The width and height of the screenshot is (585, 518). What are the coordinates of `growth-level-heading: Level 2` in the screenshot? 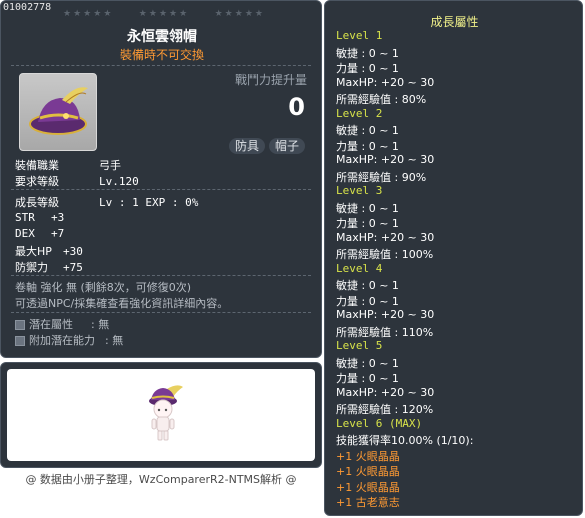 It's located at (359, 113).